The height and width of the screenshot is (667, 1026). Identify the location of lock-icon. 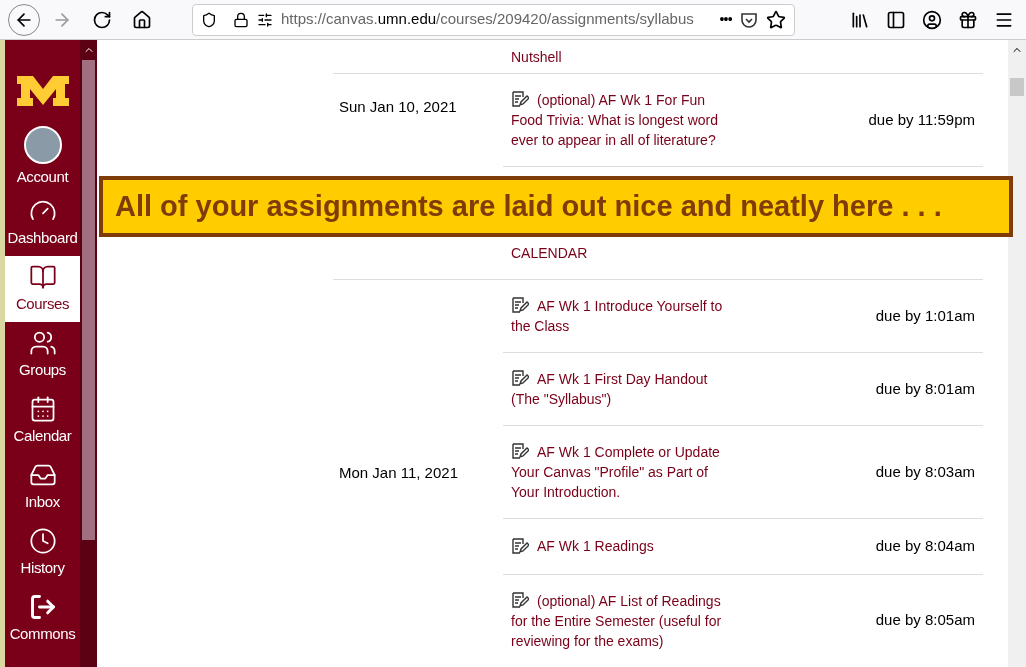
(241, 19).